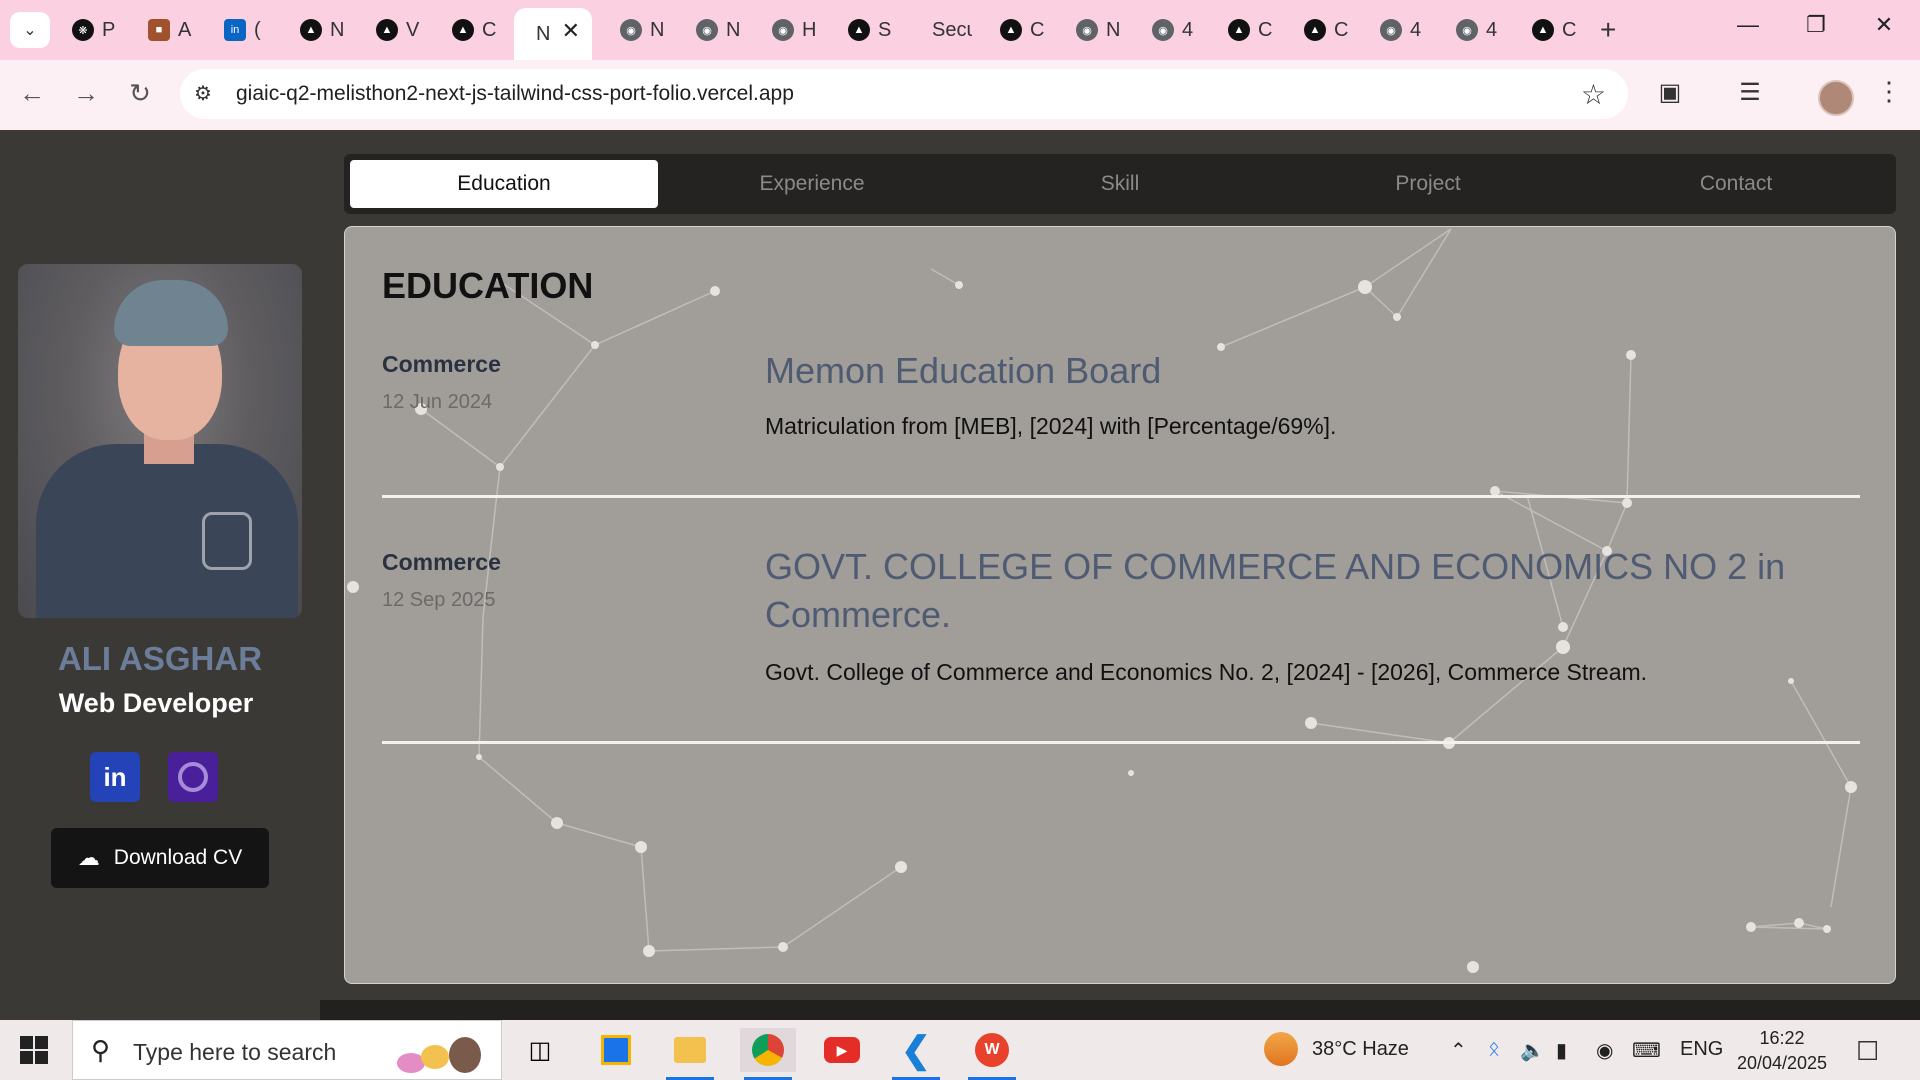 The width and height of the screenshot is (1920, 1080). I want to click on browser-tab: Secu, so click(941, 30).